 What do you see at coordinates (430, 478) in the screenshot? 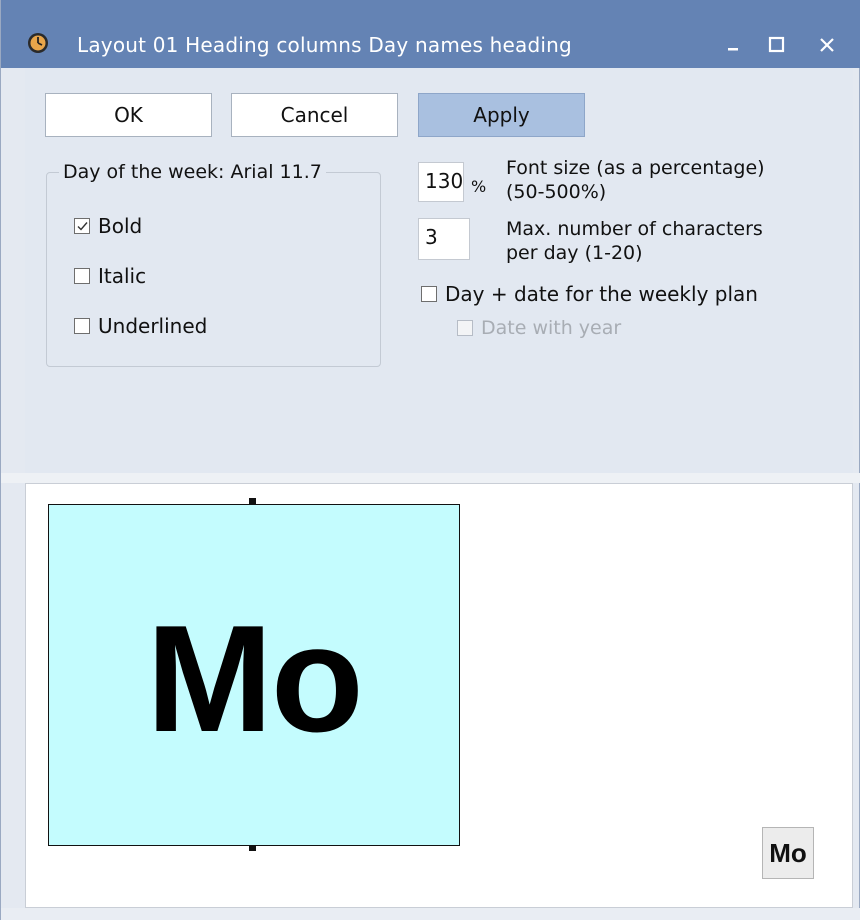
I see `panel-divider` at bounding box center [430, 478].